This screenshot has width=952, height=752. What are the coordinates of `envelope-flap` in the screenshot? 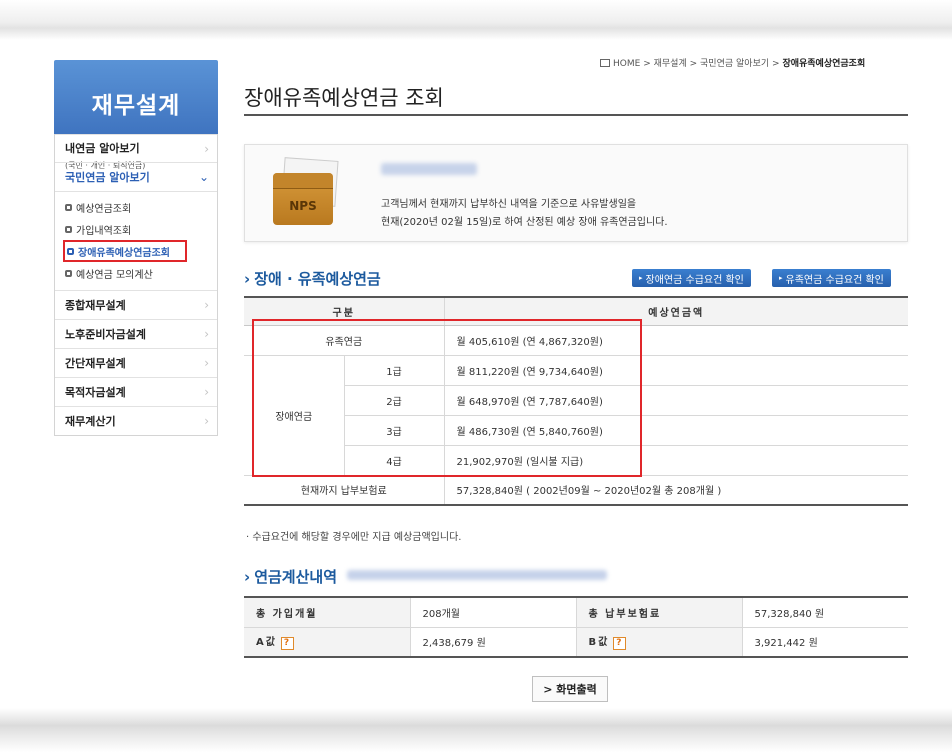 It's located at (303, 181).